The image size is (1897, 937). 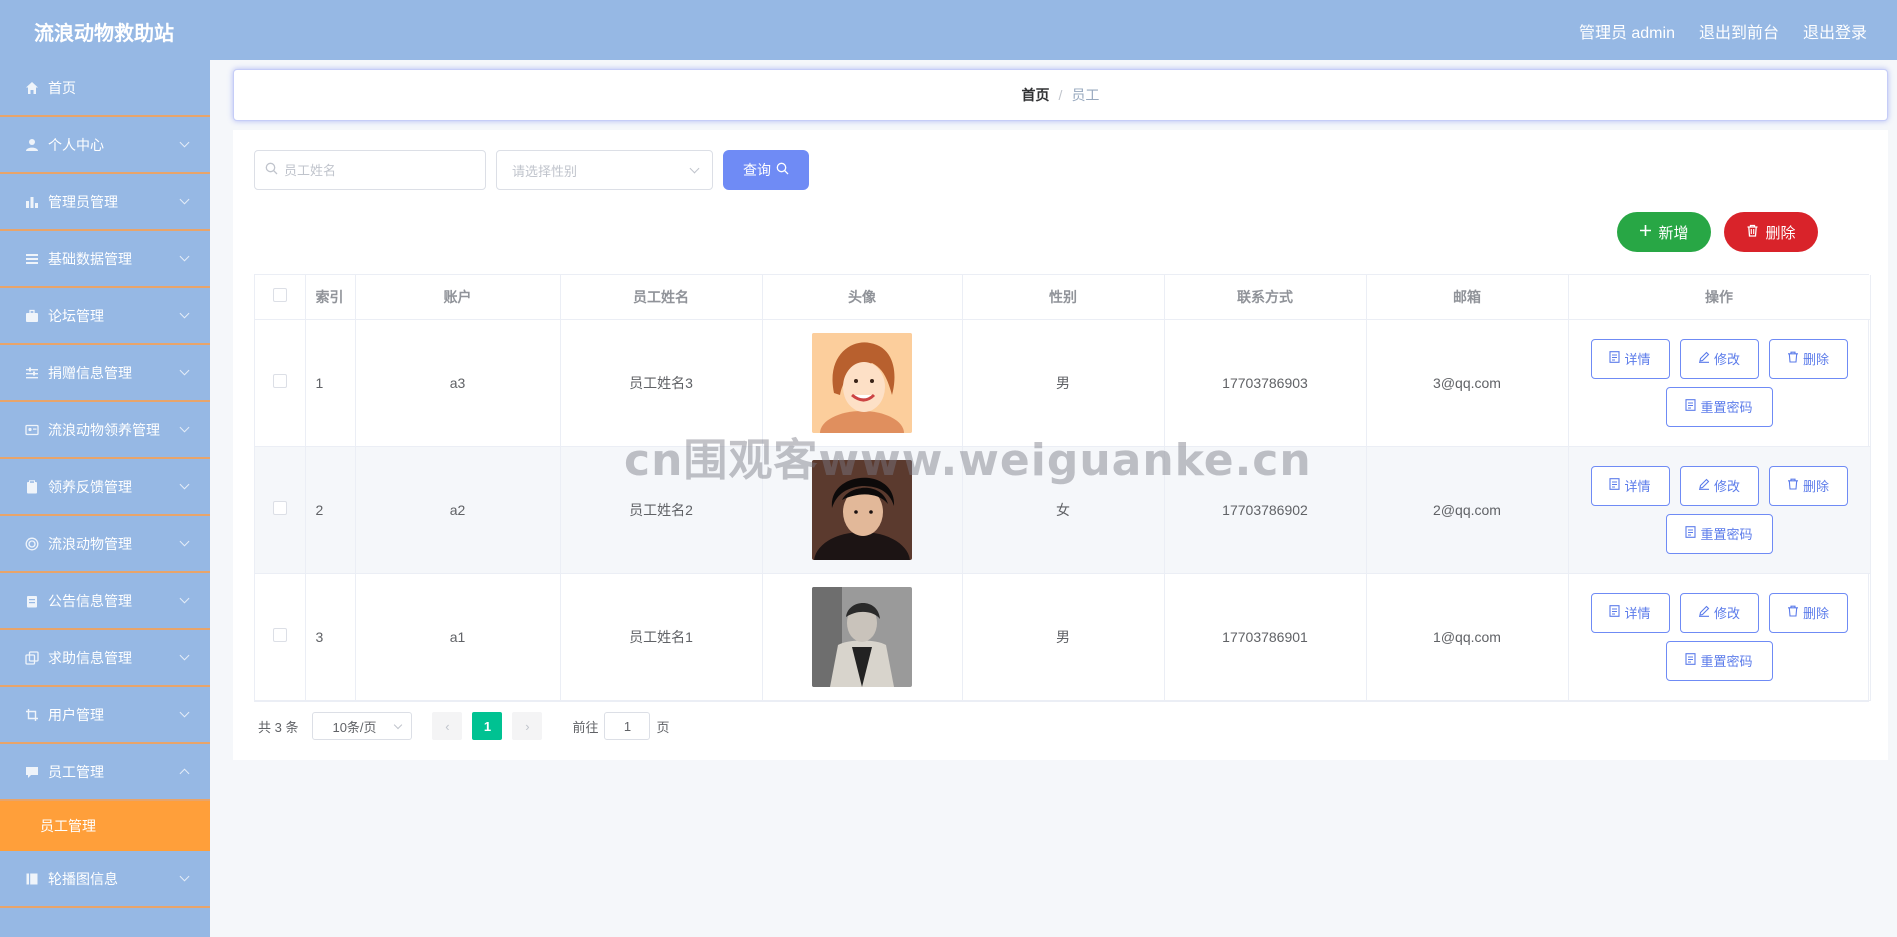 I want to click on sidebar-item-label: 轮播图信息, so click(x=83, y=878).